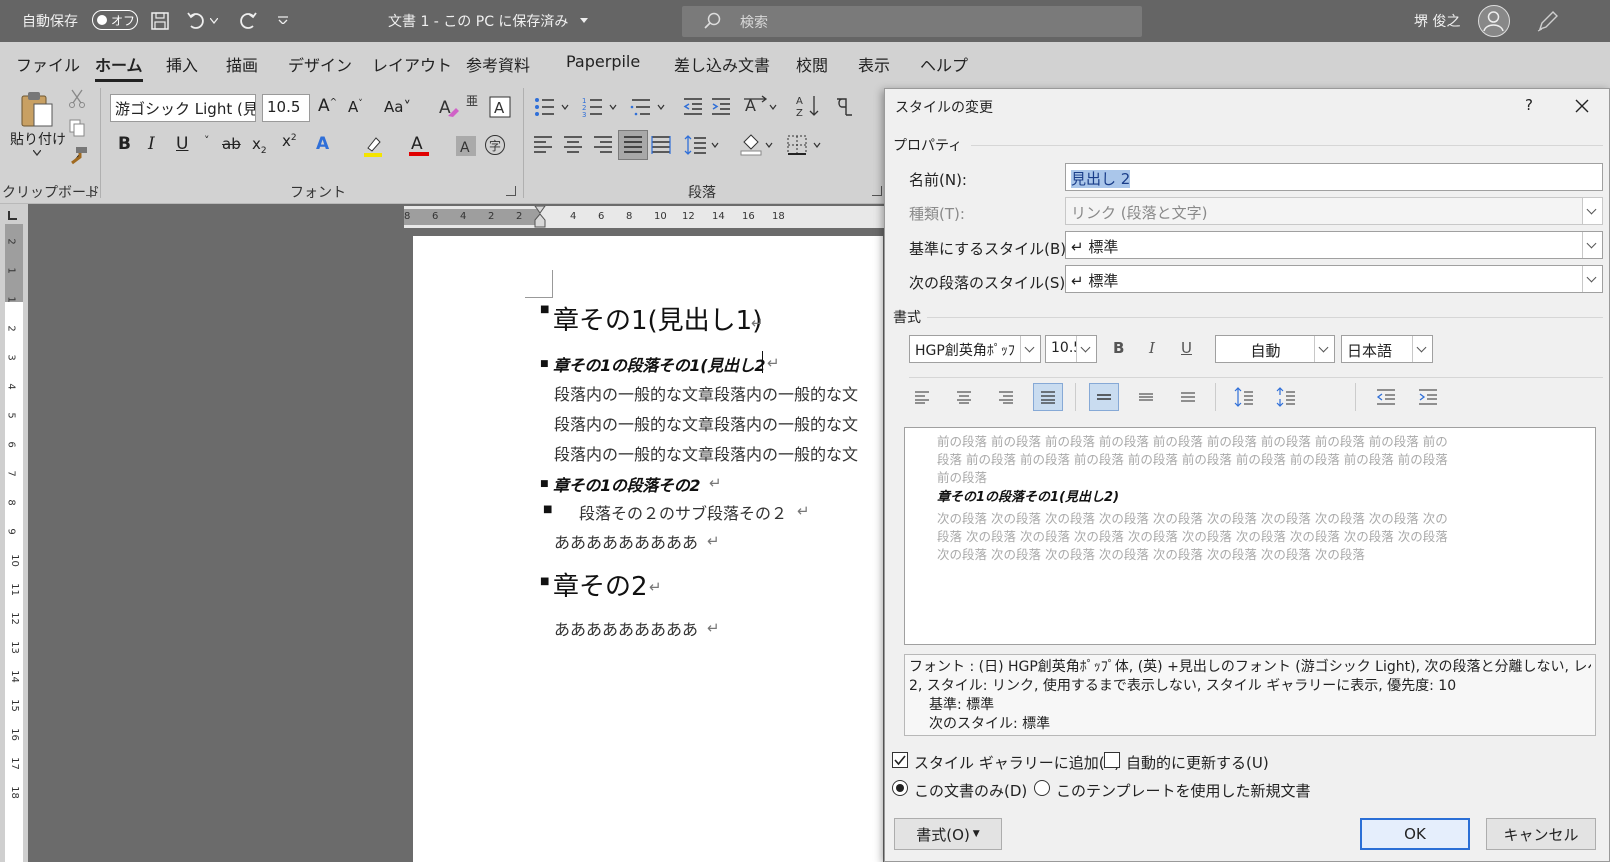  What do you see at coordinates (683, 512) in the screenshot?
I see `doc-bullet-line: 段落その２のサブ段落その２` at bounding box center [683, 512].